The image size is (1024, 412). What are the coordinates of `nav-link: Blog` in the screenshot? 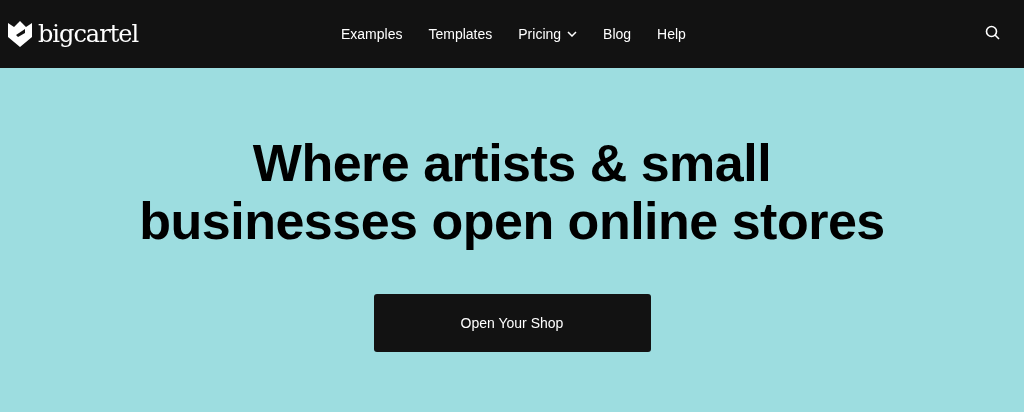 It's located at (617, 34).